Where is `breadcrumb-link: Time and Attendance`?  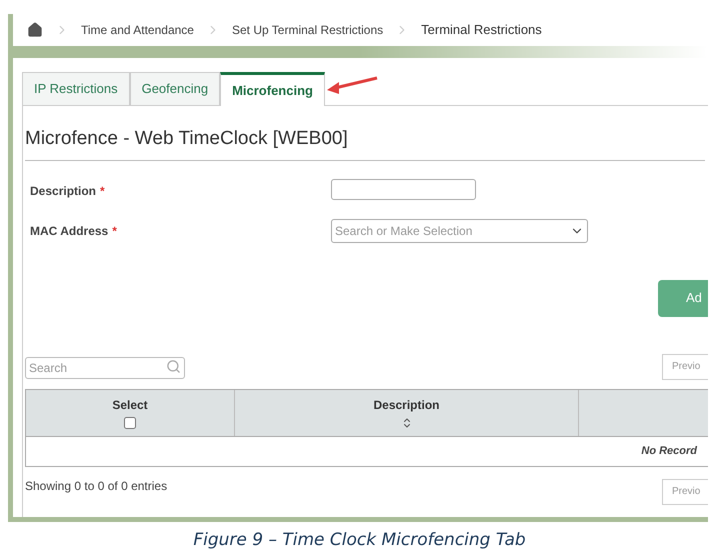 breadcrumb-link: Time and Attendance is located at coordinates (137, 30).